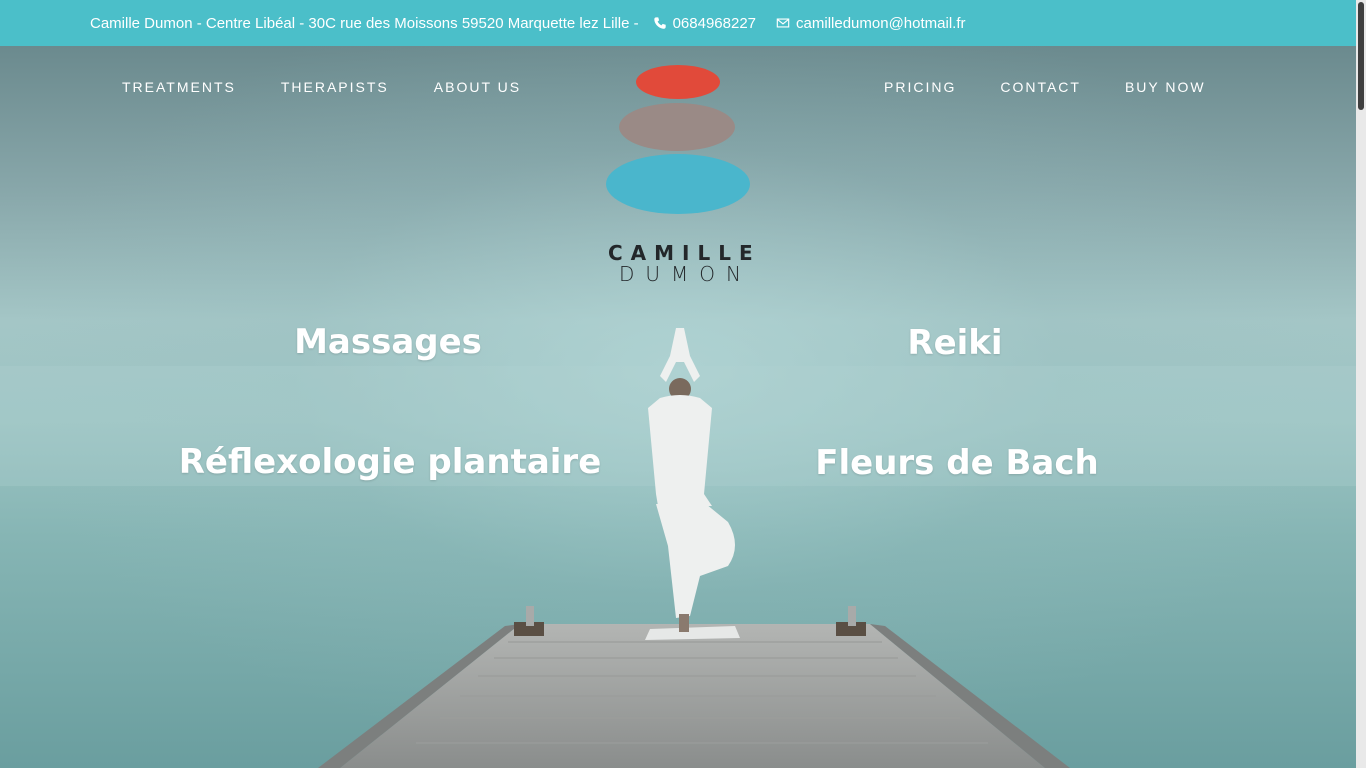 This screenshot has width=1366, height=768. Describe the element at coordinates (954, 343) in the screenshot. I see `service-reiki: Reiki` at that location.